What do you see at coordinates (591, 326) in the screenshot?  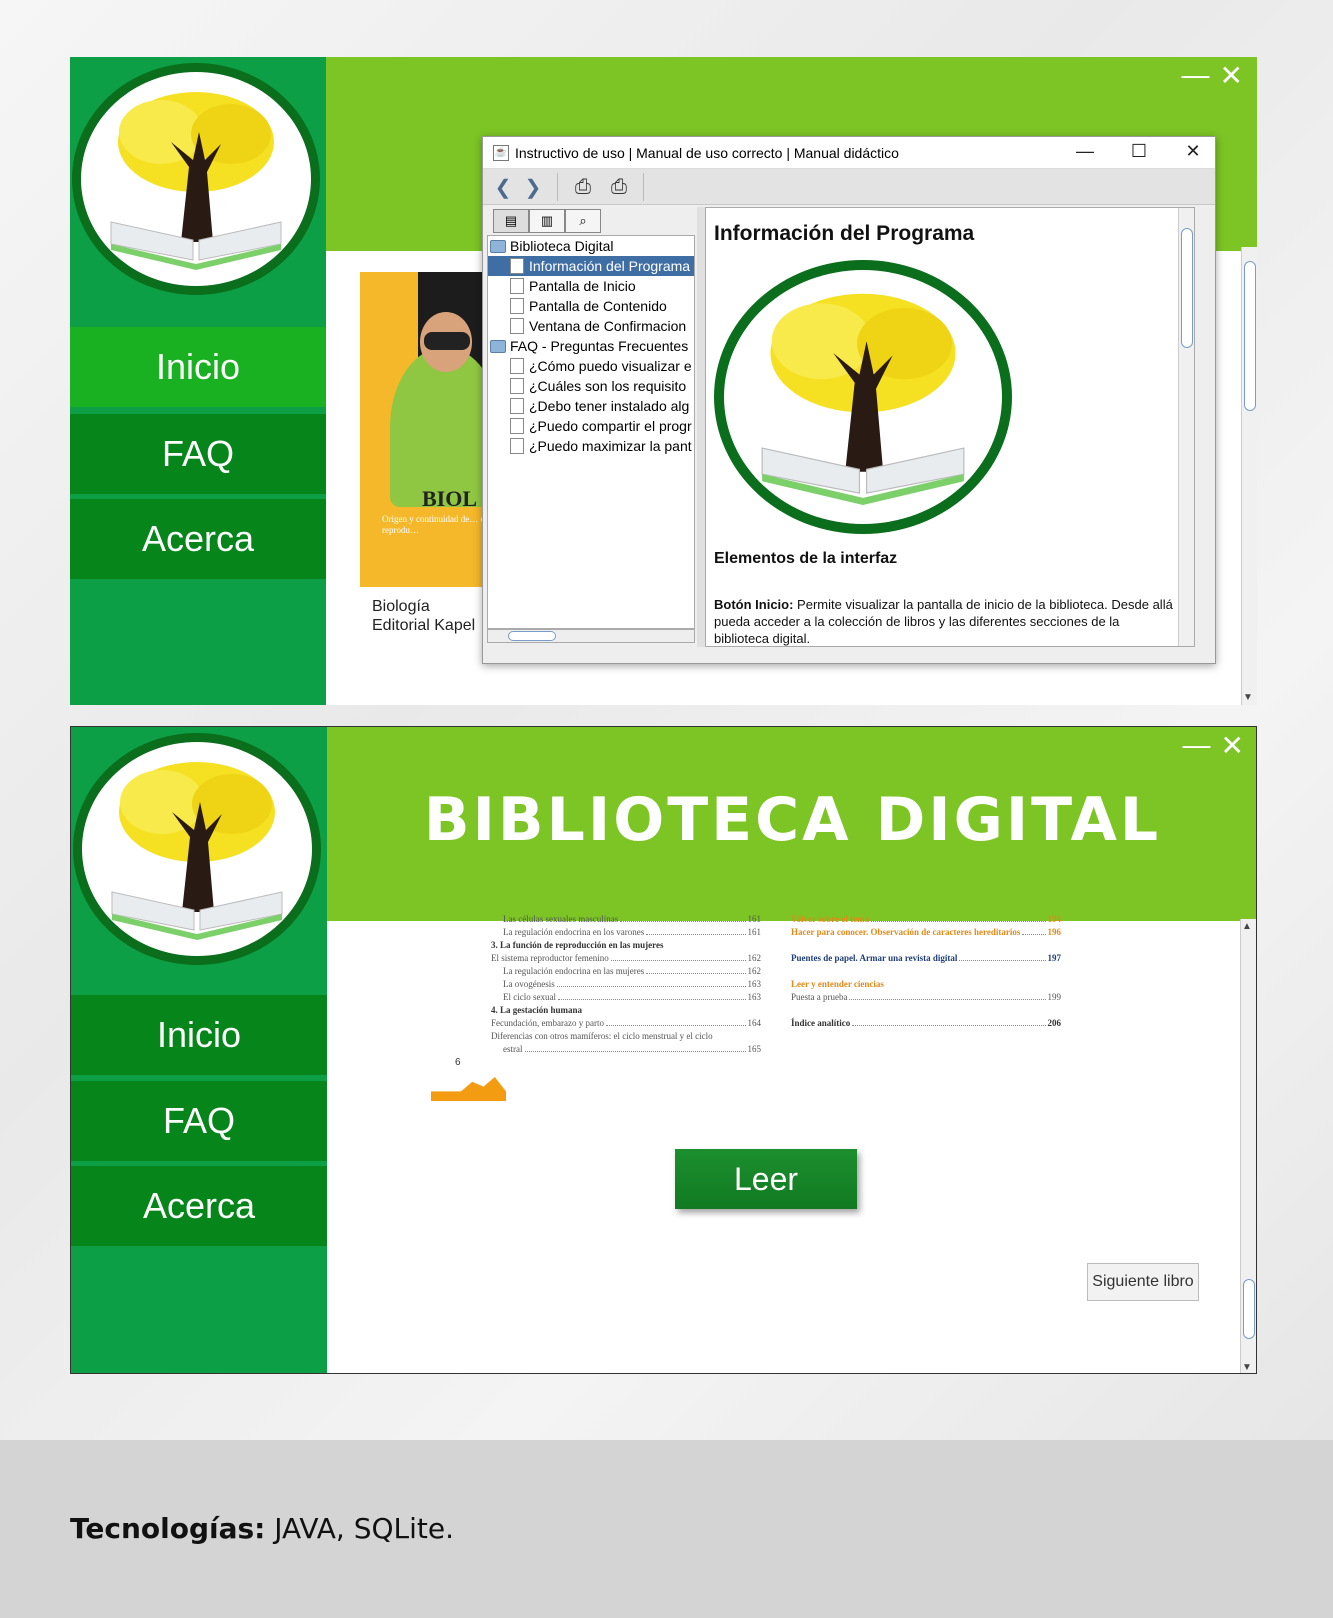 I see `tree-item: Ventana de Confirmacion` at bounding box center [591, 326].